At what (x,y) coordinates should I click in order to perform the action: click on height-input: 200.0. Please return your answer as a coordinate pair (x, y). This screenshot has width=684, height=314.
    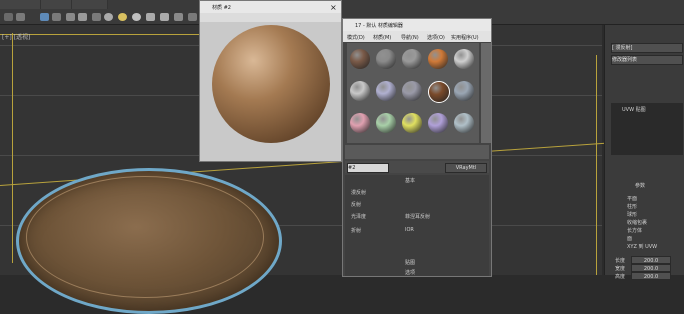
    Looking at the image, I should click on (651, 276).